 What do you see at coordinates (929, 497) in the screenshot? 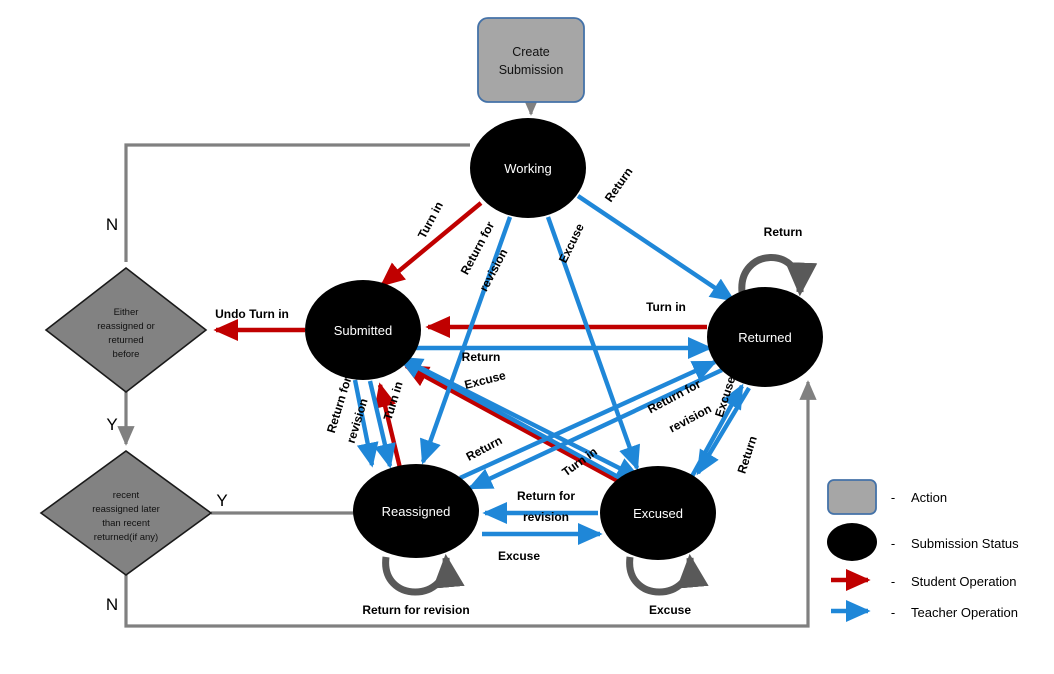
I see `legend-label-action: Action` at bounding box center [929, 497].